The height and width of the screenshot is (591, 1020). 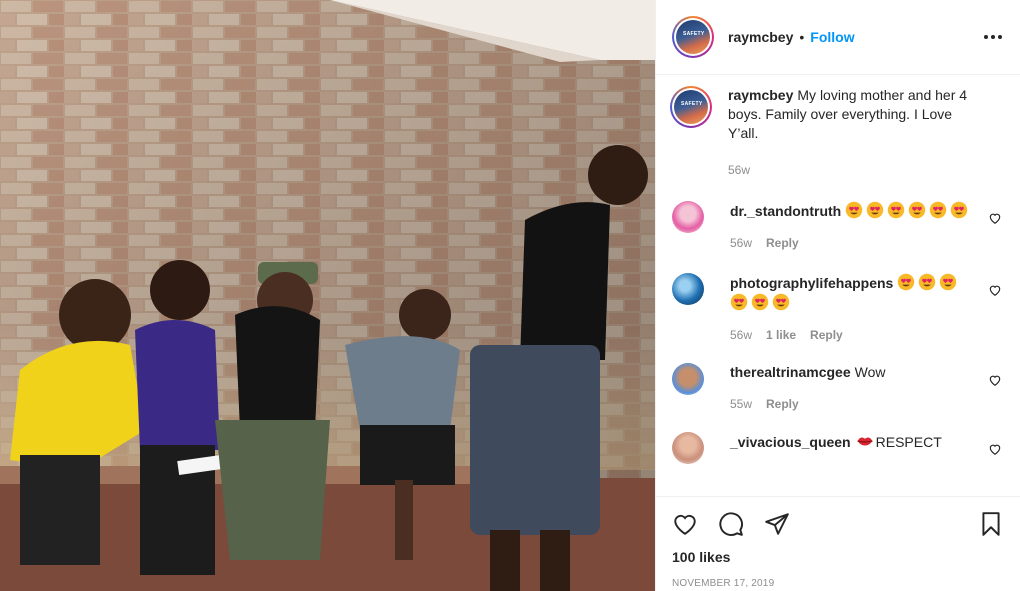 What do you see at coordinates (832, 37) in the screenshot?
I see `follow-button: Follow` at bounding box center [832, 37].